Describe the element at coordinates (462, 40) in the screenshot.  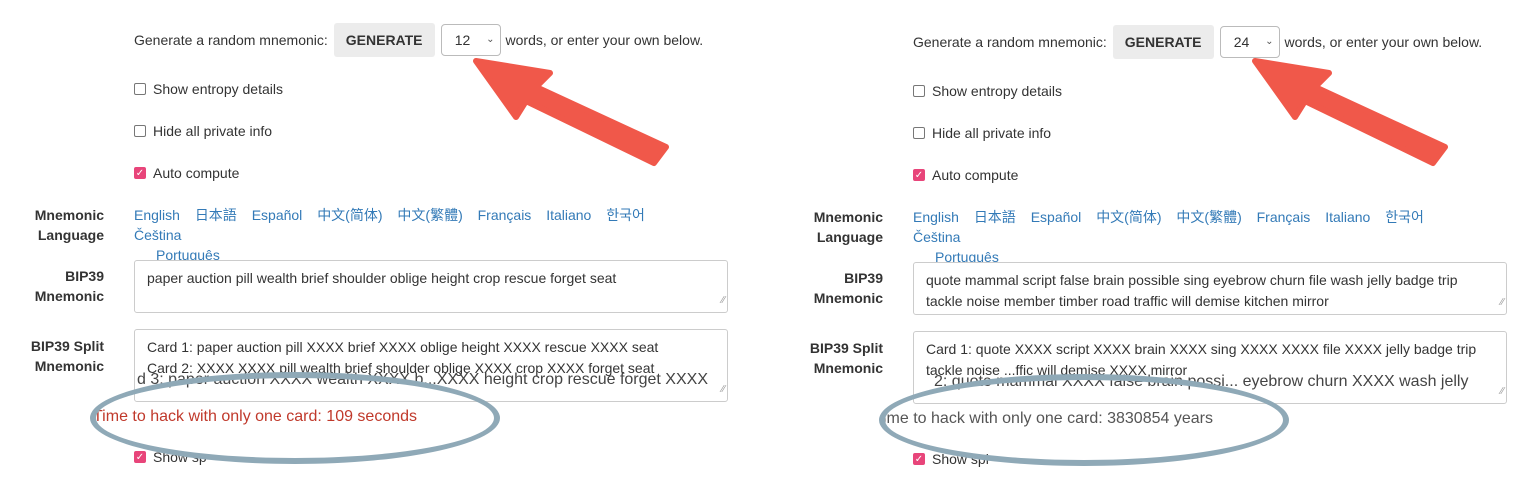
I see `word-count-value: 12` at that location.